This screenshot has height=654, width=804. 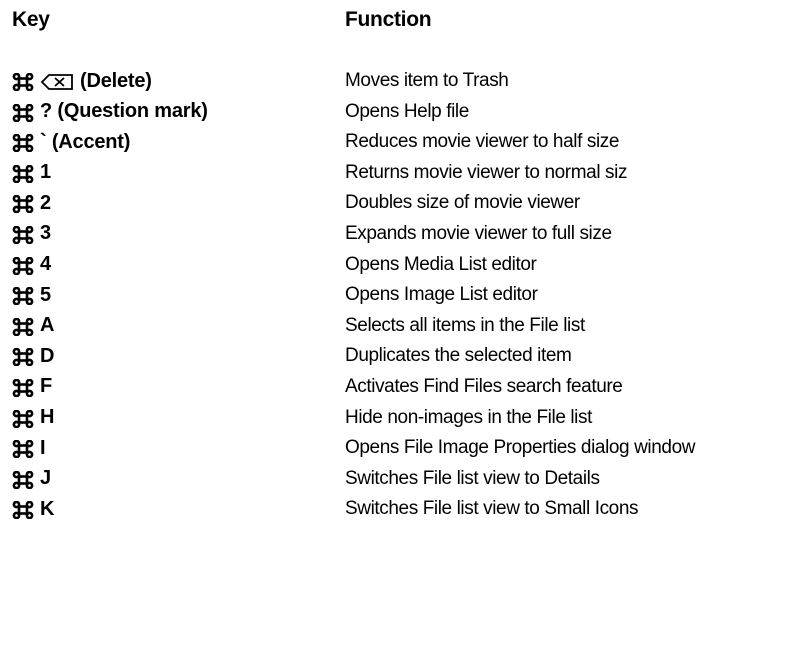 I want to click on key-cell: ` (Accent), so click(x=71, y=142).